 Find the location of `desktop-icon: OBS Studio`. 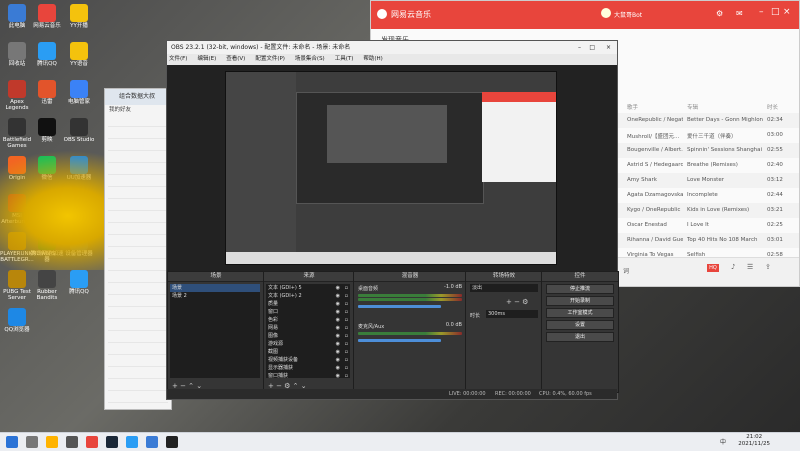

desktop-icon: OBS Studio is located at coordinates (79, 130).